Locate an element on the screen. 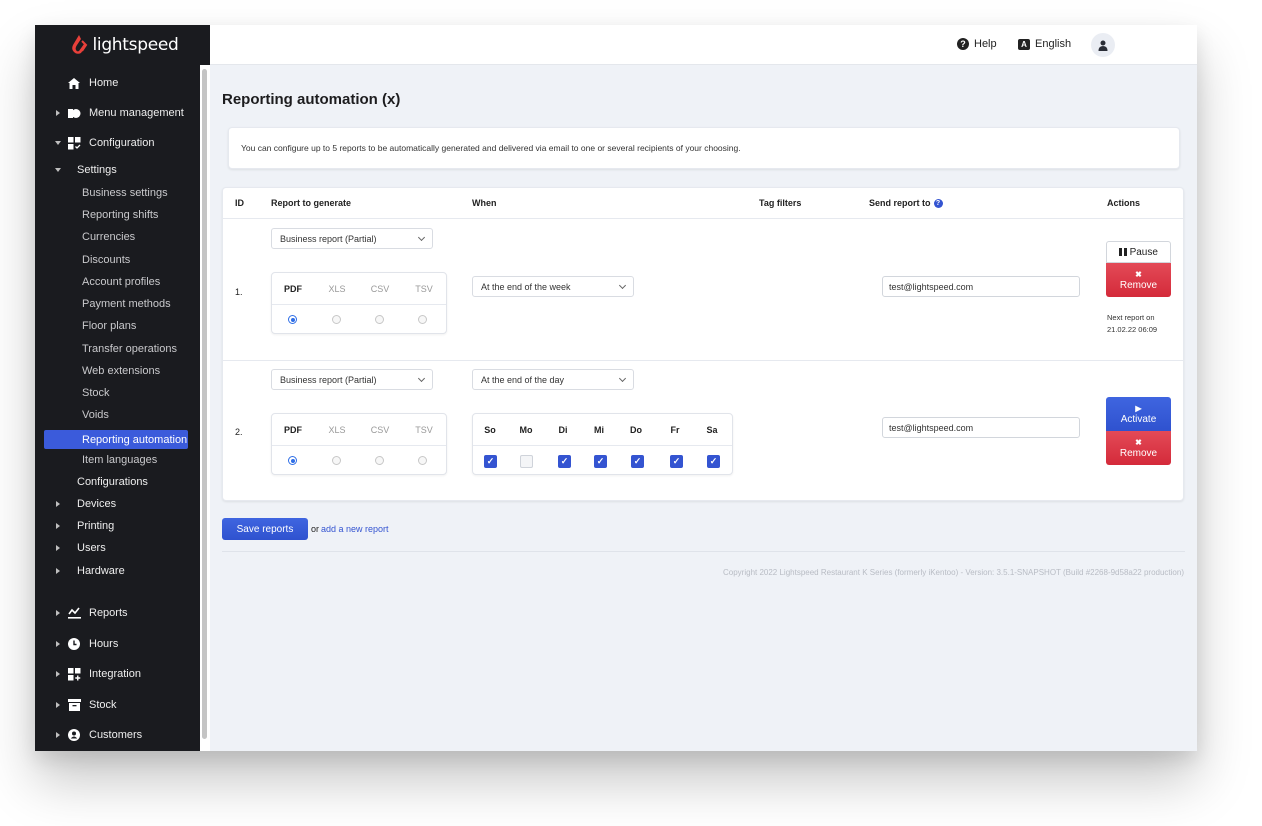 The height and width of the screenshot is (826, 1262). day-checkbox is located at coordinates (526, 461).